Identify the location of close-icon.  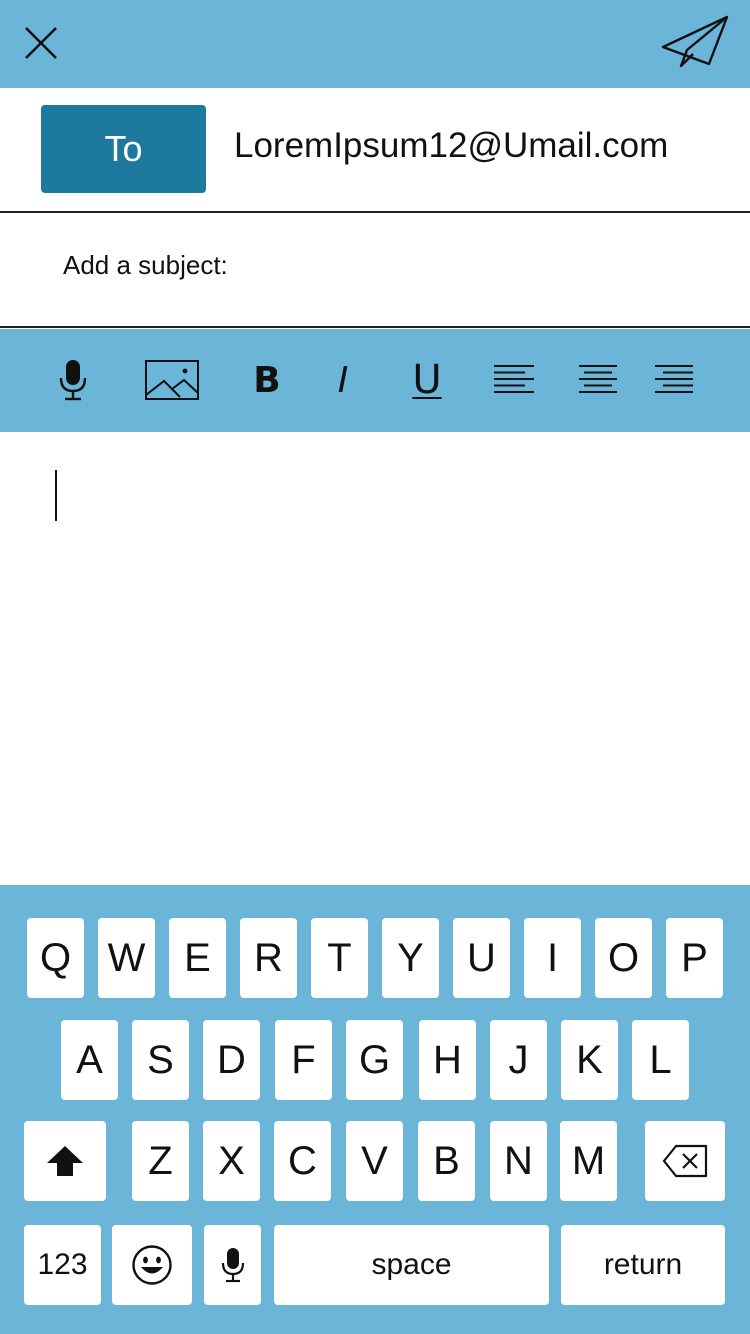
(41, 43).